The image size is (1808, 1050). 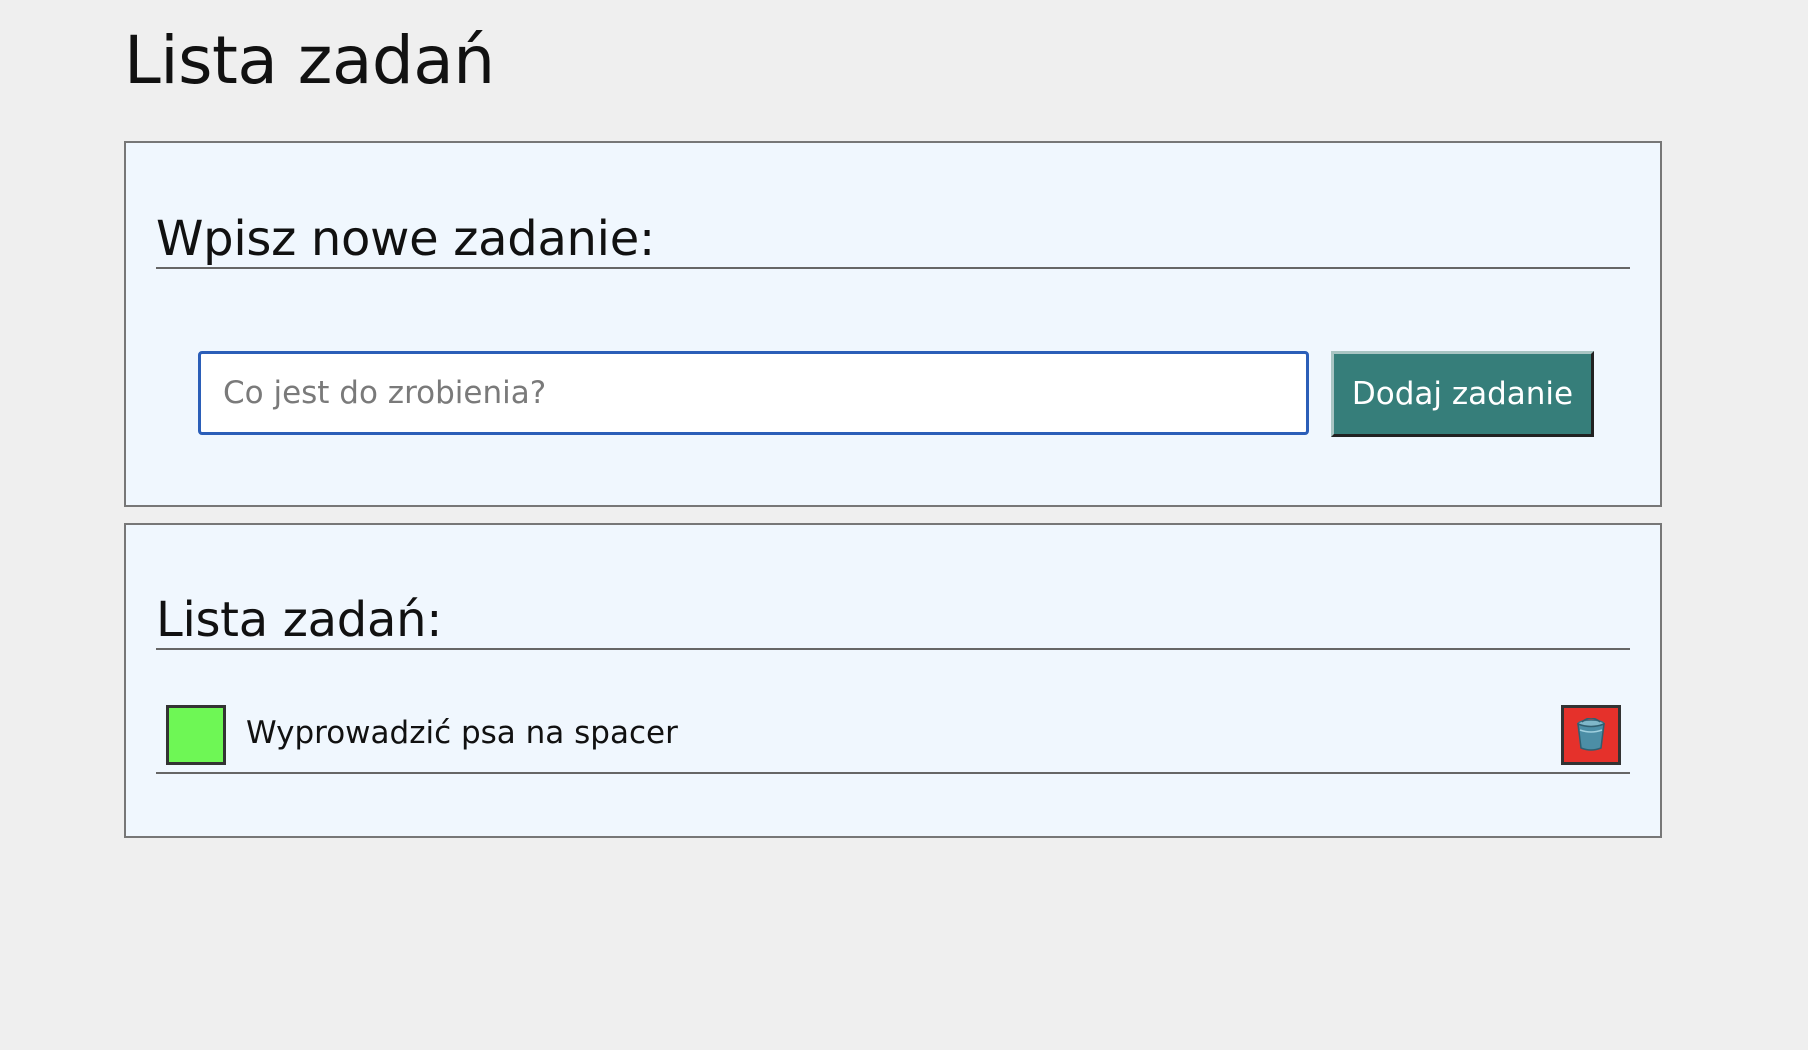 I want to click on task-text: Wyprowadzić psa na spacer, so click(x=462, y=733).